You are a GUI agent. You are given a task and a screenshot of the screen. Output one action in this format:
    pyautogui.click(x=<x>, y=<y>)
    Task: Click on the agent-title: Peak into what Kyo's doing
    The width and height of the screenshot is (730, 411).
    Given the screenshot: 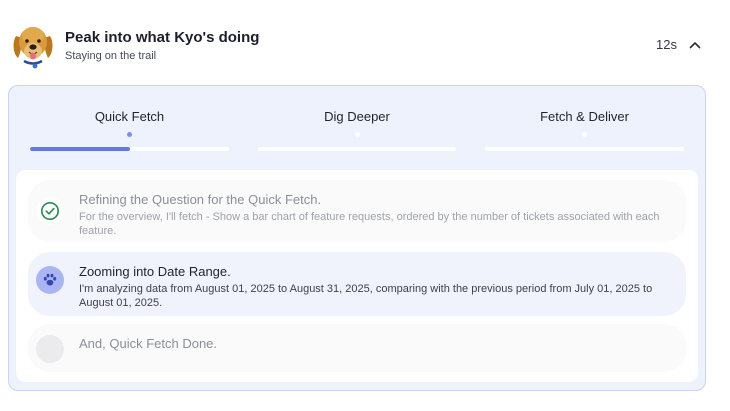 What is the action you would take?
    pyautogui.click(x=162, y=37)
    